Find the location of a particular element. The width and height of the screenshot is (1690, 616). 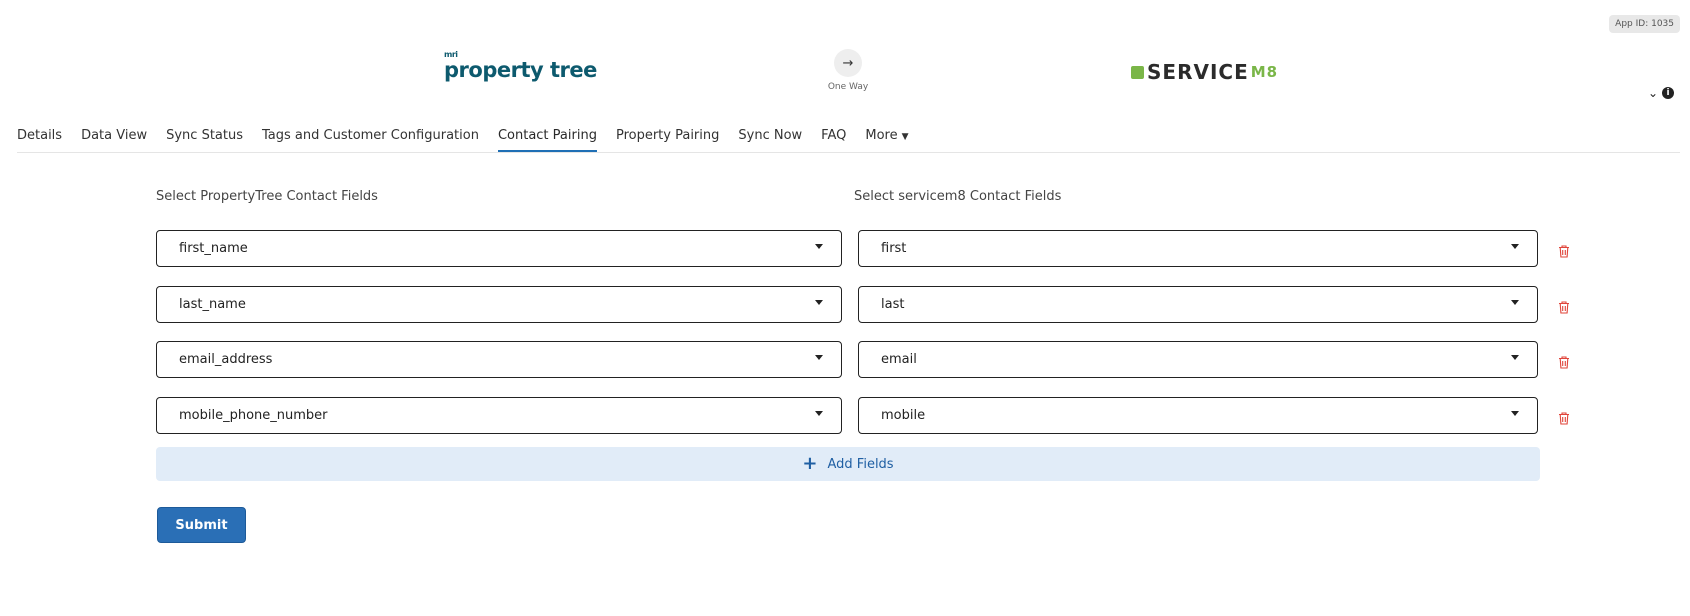

propertytree-field-select: mobile_phone_number is located at coordinates (499, 415).